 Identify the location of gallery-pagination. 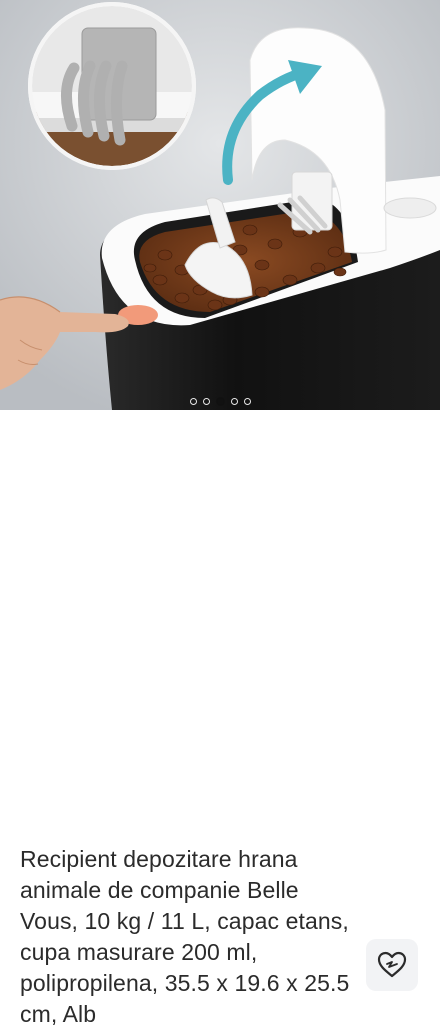
(220, 401).